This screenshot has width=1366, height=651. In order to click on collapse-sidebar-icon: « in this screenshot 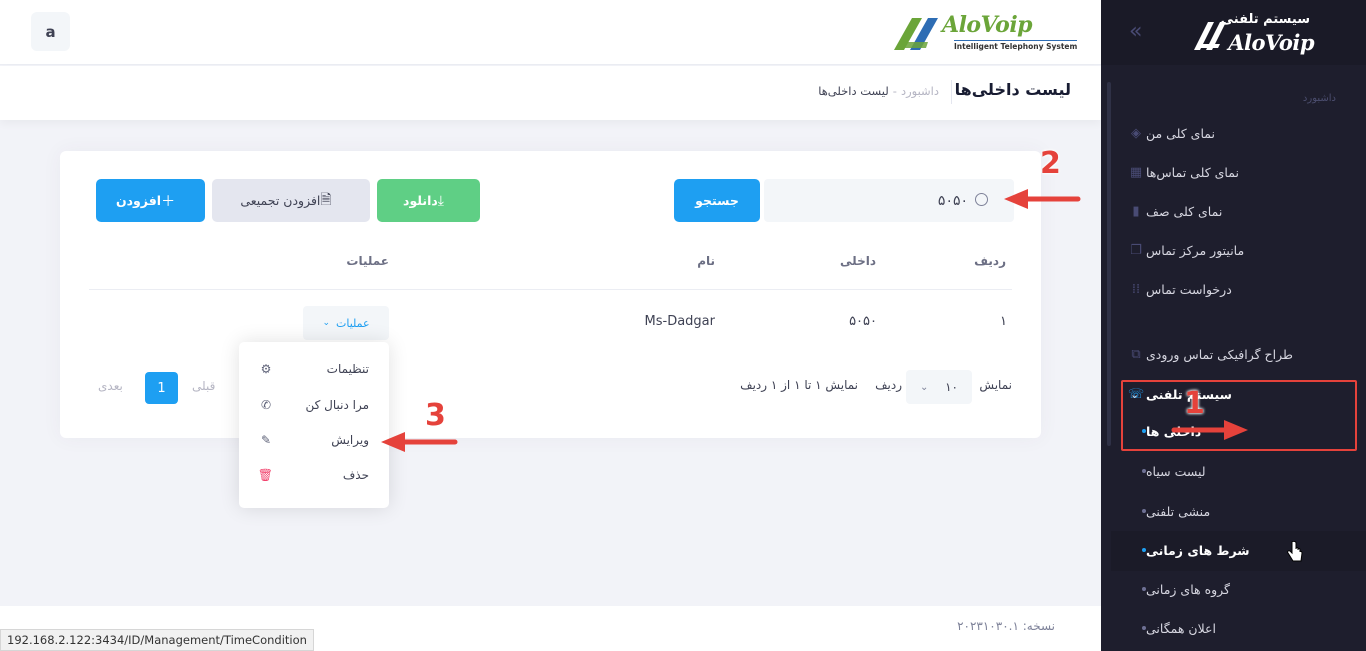, I will do `click(1135, 32)`.